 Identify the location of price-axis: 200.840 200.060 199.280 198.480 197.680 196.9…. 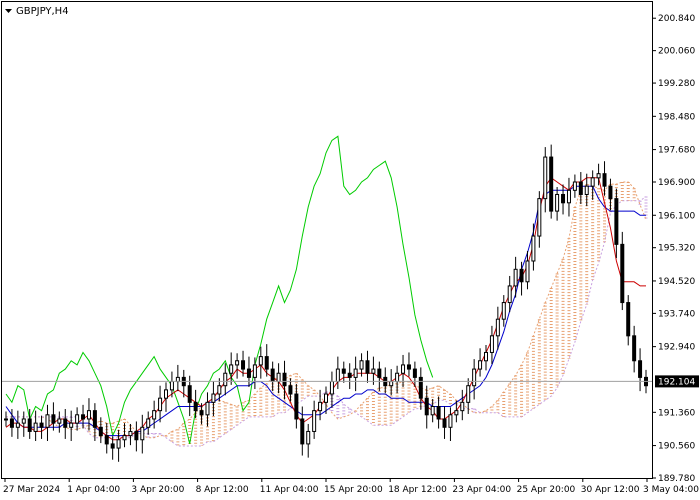
(673, 249).